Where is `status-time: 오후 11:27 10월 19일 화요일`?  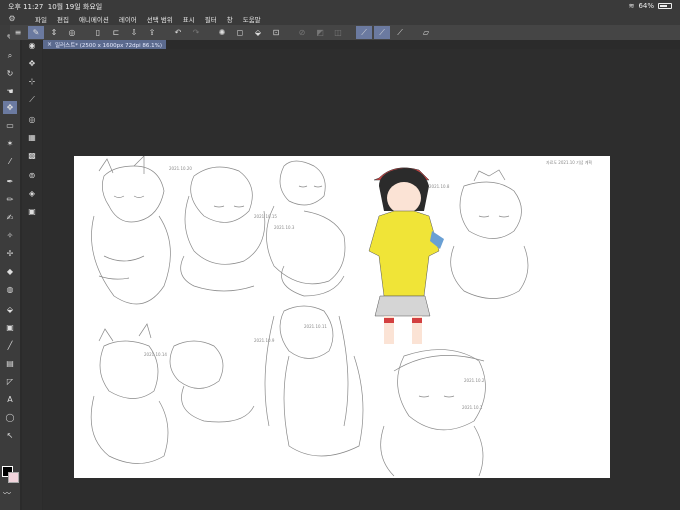 status-time: 오후 11:27 10월 19일 화요일 is located at coordinates (55, 7).